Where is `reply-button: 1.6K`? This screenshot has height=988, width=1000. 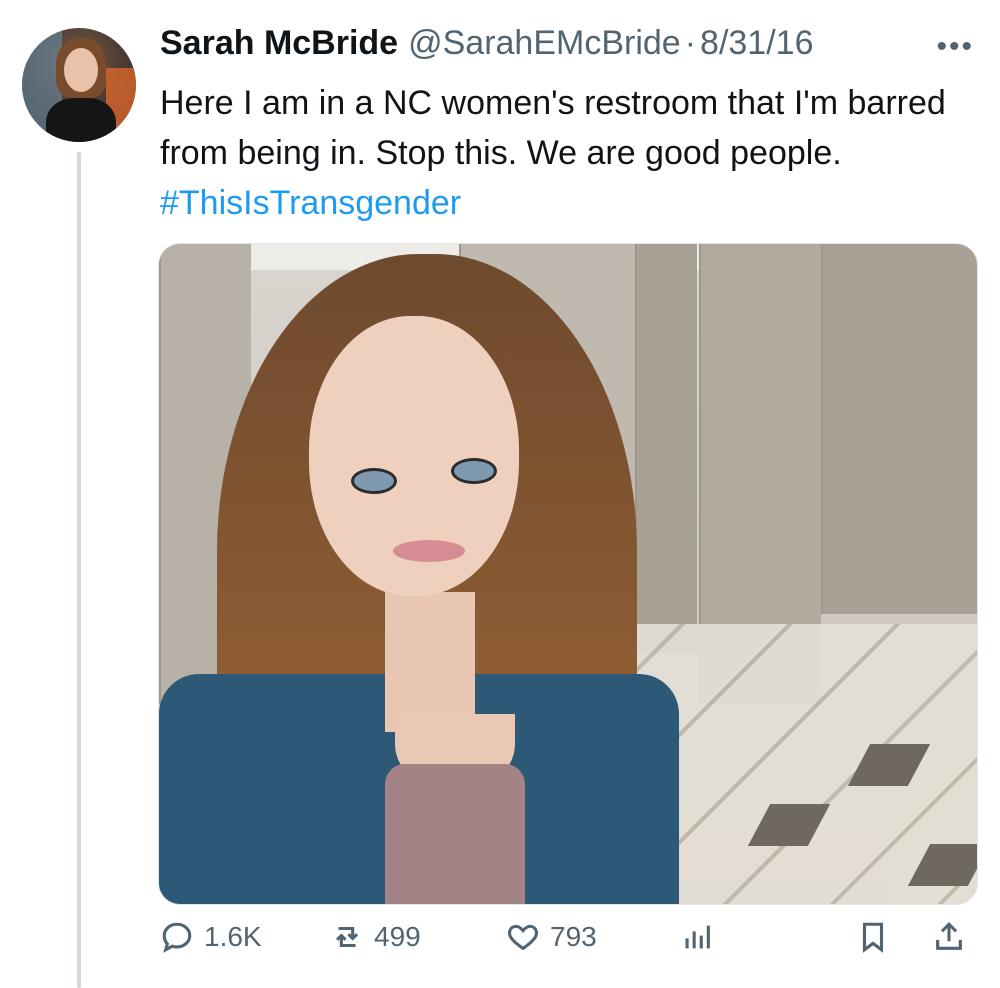
reply-button: 1.6K is located at coordinates (211, 937).